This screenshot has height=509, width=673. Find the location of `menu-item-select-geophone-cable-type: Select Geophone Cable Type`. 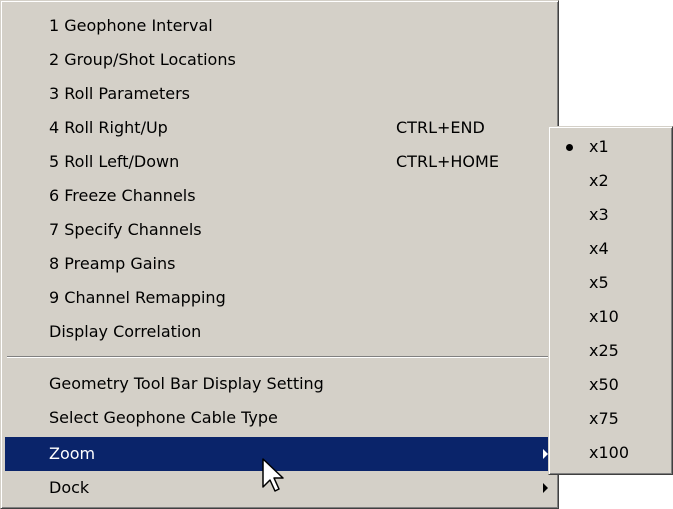

menu-item-select-geophone-cable-type: Select Geophone Cable Type is located at coordinates (279, 418).